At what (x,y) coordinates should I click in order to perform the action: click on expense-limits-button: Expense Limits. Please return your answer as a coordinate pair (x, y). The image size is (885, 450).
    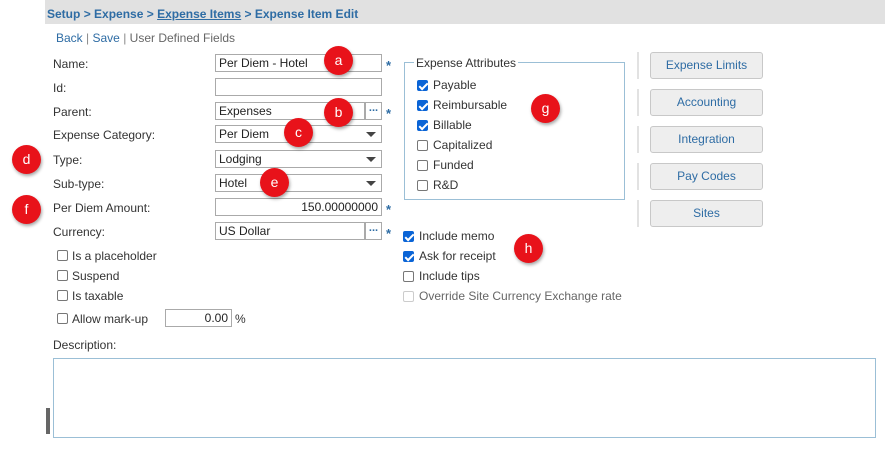
    Looking at the image, I should click on (706, 65).